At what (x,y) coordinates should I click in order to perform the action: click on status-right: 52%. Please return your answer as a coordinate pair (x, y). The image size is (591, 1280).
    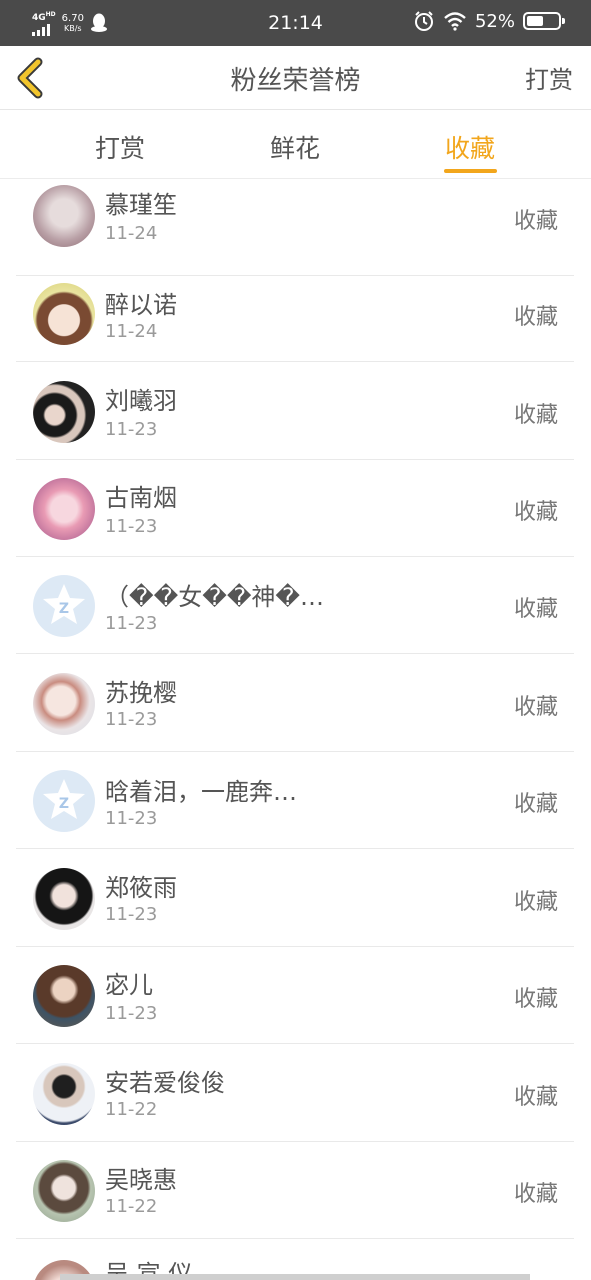
    Looking at the image, I should click on (489, 21).